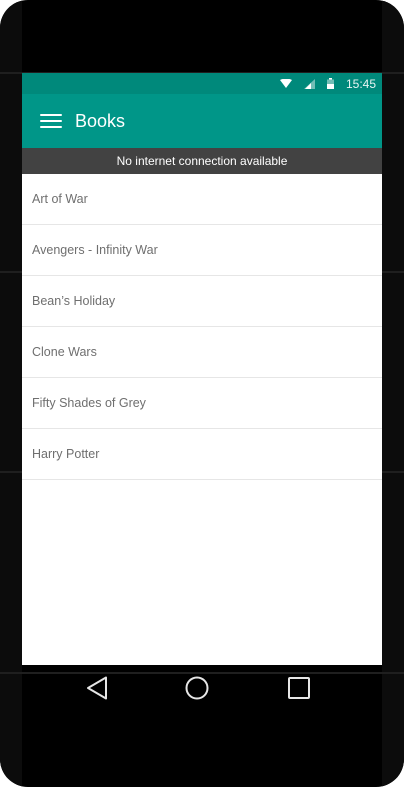 The width and height of the screenshot is (404, 787). Describe the element at coordinates (64, 352) in the screenshot. I see `book-title: Clone Wars` at that location.